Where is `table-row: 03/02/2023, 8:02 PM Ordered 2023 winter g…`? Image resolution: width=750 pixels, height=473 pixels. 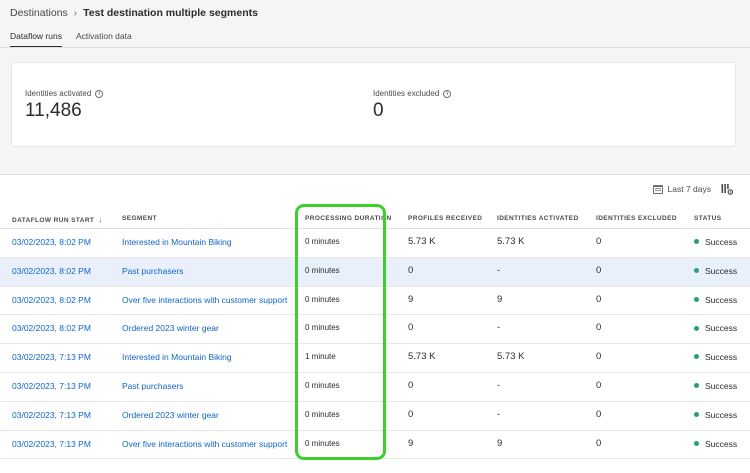 table-row: 03/02/2023, 8:02 PM Ordered 2023 winter g… is located at coordinates (375, 330).